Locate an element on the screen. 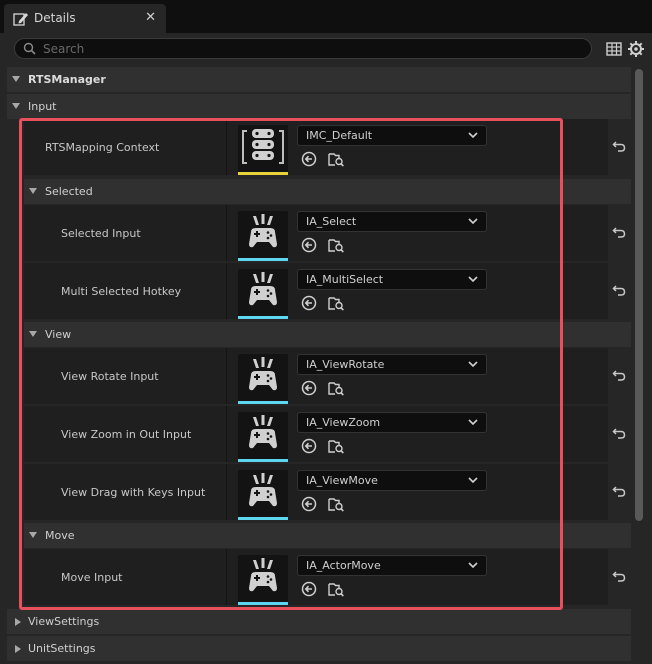 Image resolution: width=652 pixels, height=664 pixels. close-icon: ✕ is located at coordinates (150, 17).